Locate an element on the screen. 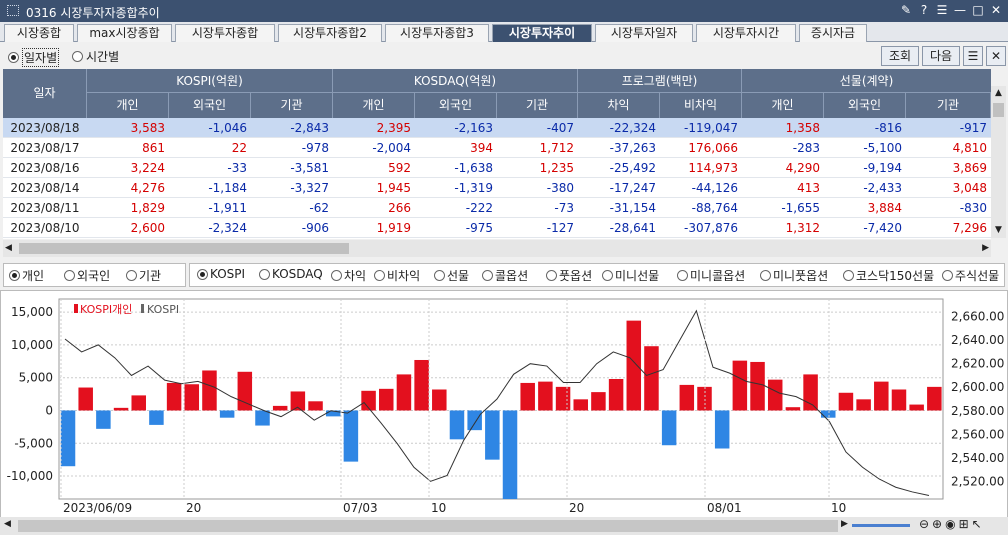 This screenshot has width=1008, height=535. market-radio-9: 미니풋옵션 is located at coordinates (794, 275).